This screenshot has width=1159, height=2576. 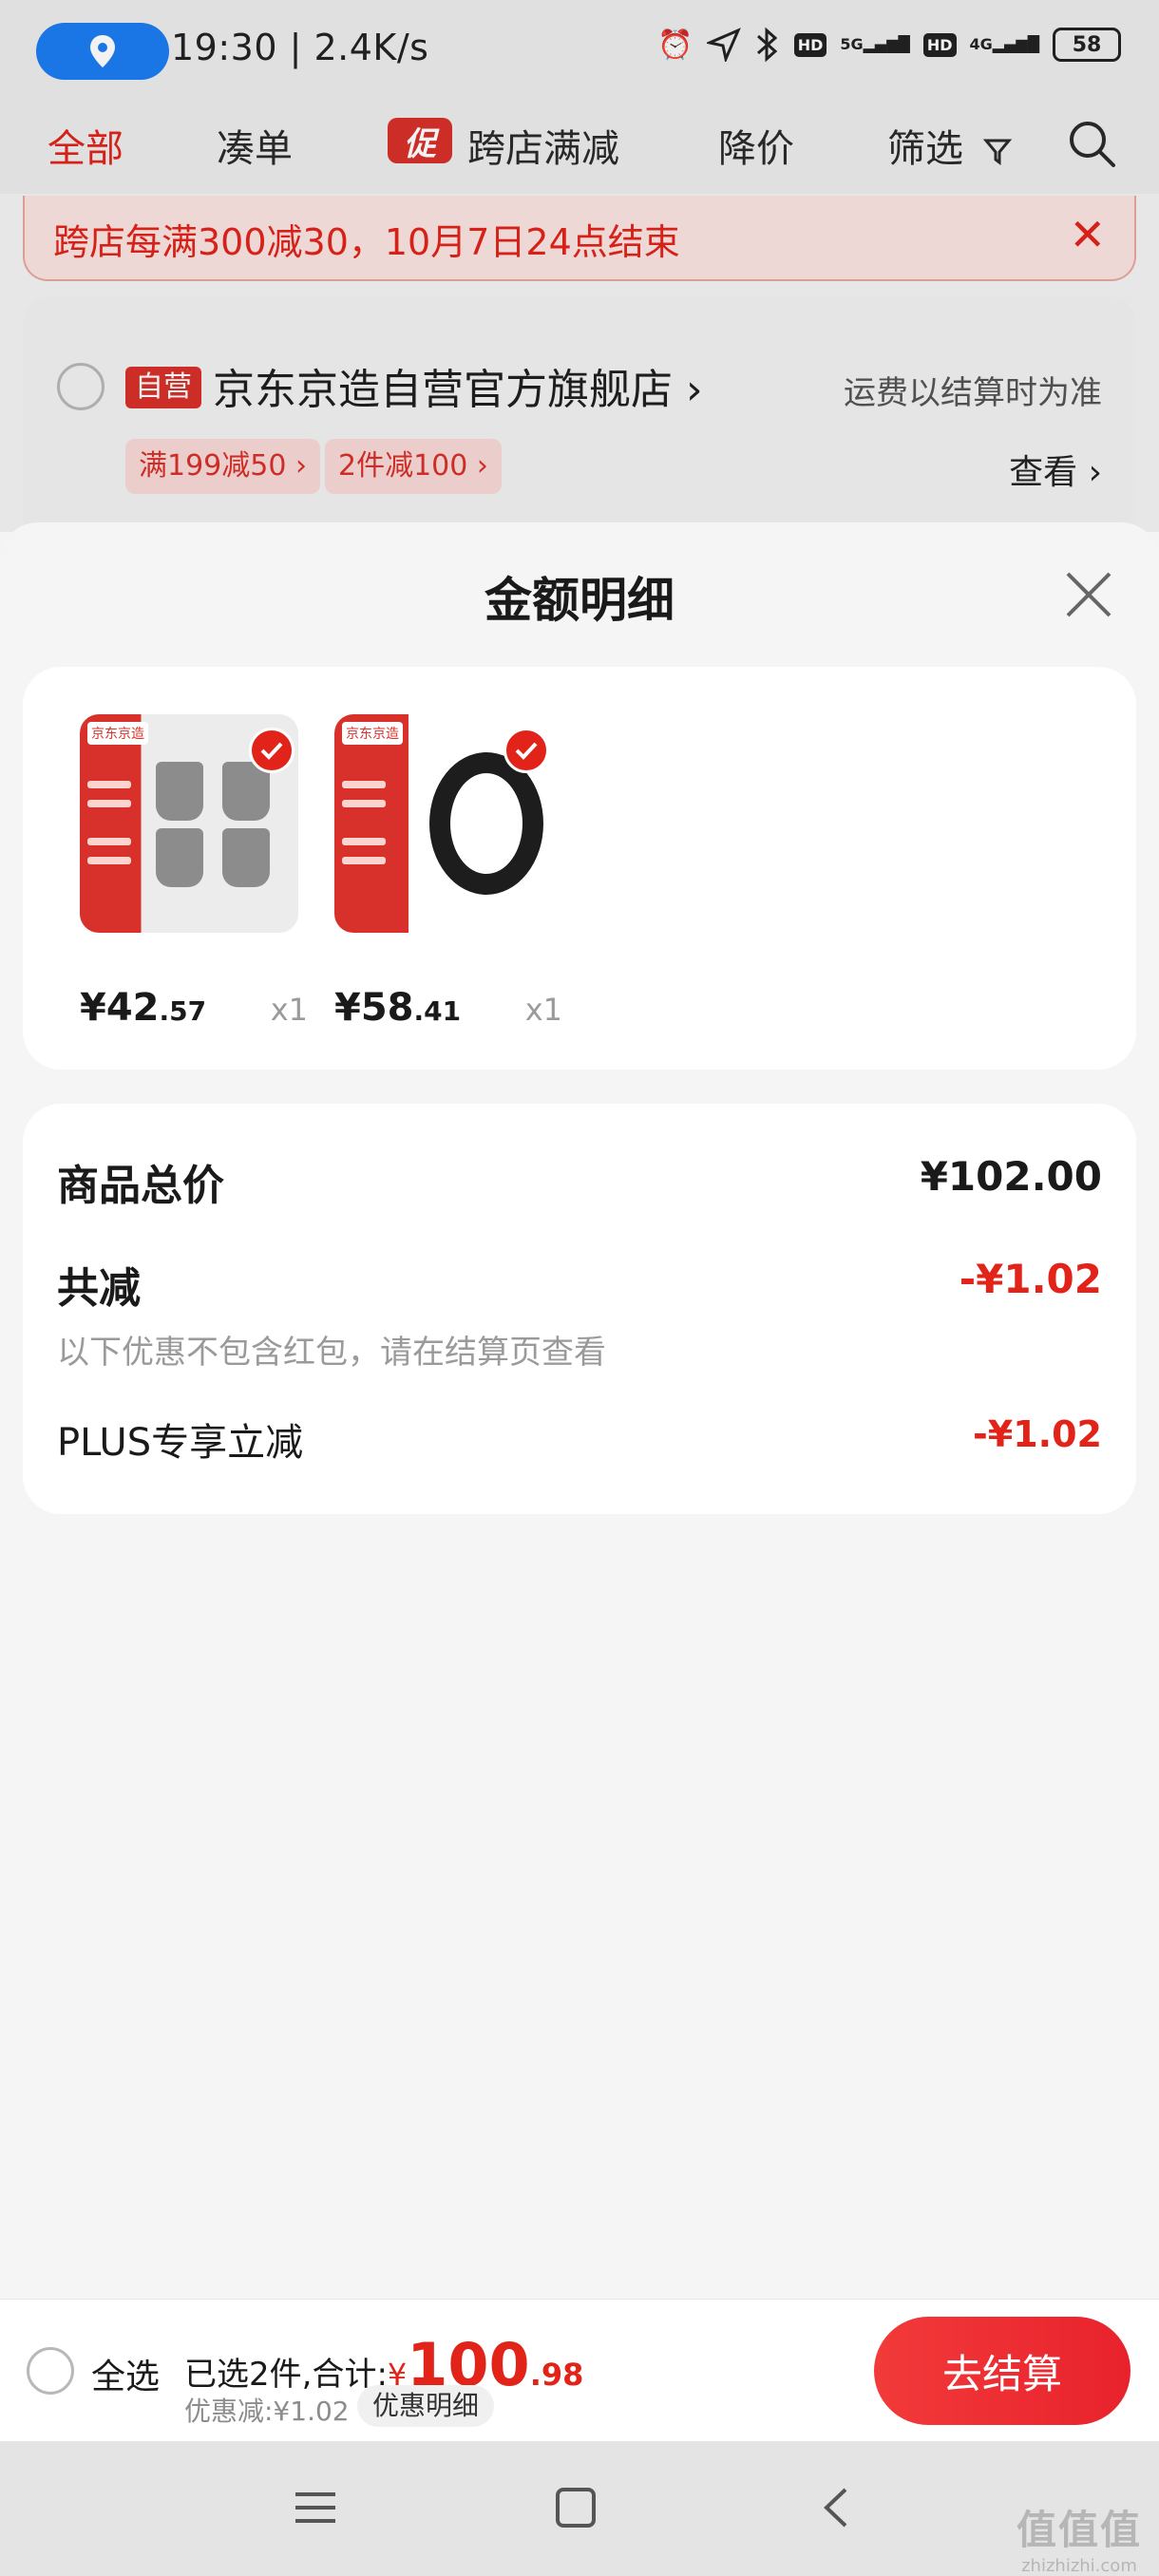 I want to click on discount-label: 共减, so click(x=99, y=1288).